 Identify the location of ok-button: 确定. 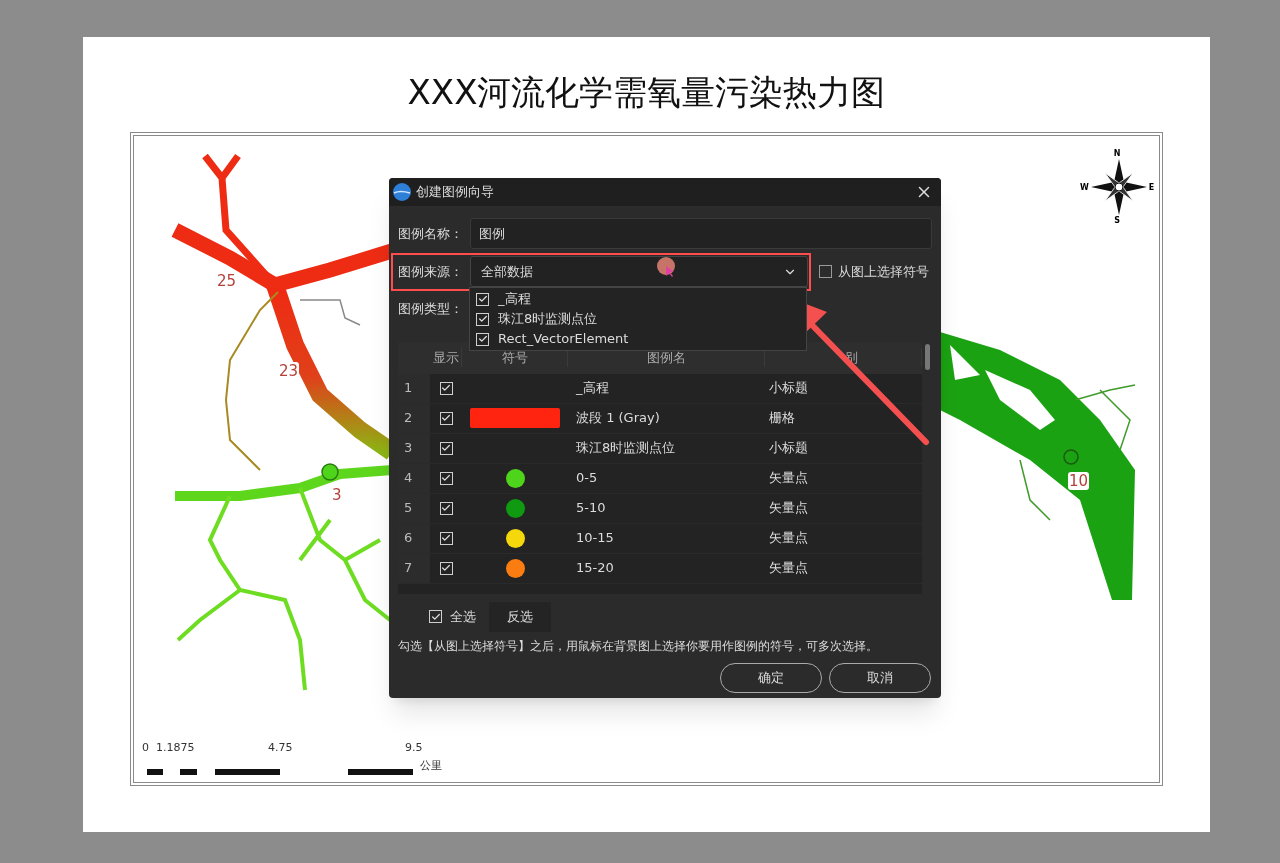
(771, 677).